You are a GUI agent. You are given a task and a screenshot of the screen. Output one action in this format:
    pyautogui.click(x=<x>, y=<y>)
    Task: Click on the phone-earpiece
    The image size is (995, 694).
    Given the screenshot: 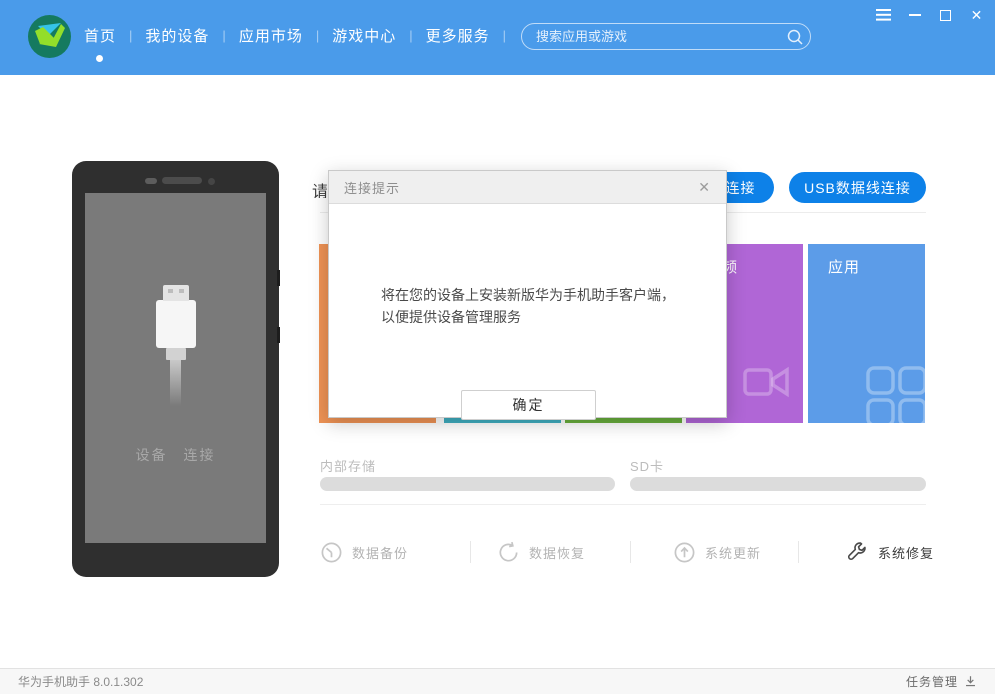 What is the action you would take?
    pyautogui.click(x=151, y=181)
    